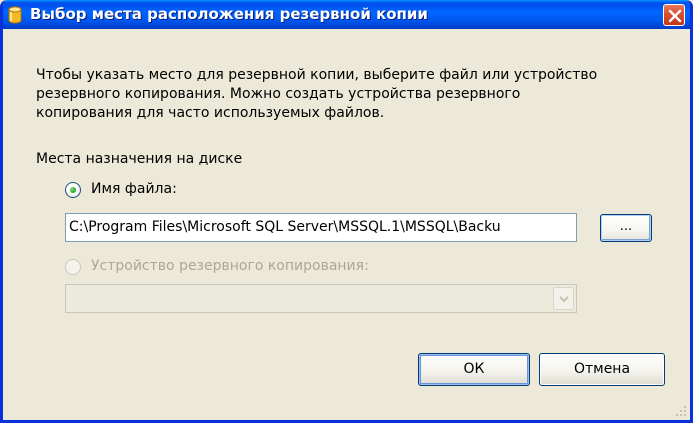 The image size is (693, 423). What do you see at coordinates (602, 369) in the screenshot?
I see `cancel-button: Отмена` at bounding box center [602, 369].